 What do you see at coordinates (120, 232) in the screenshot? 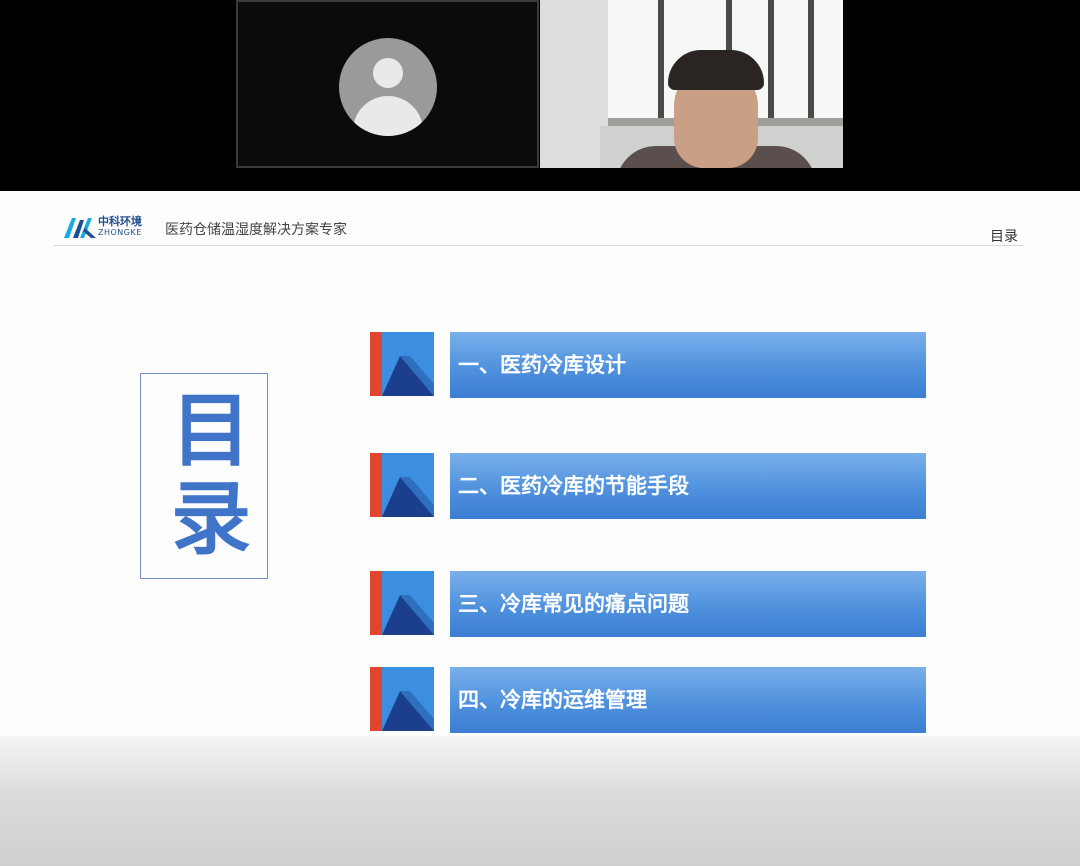
I see `logo-en-text: ZHONGKE` at bounding box center [120, 232].